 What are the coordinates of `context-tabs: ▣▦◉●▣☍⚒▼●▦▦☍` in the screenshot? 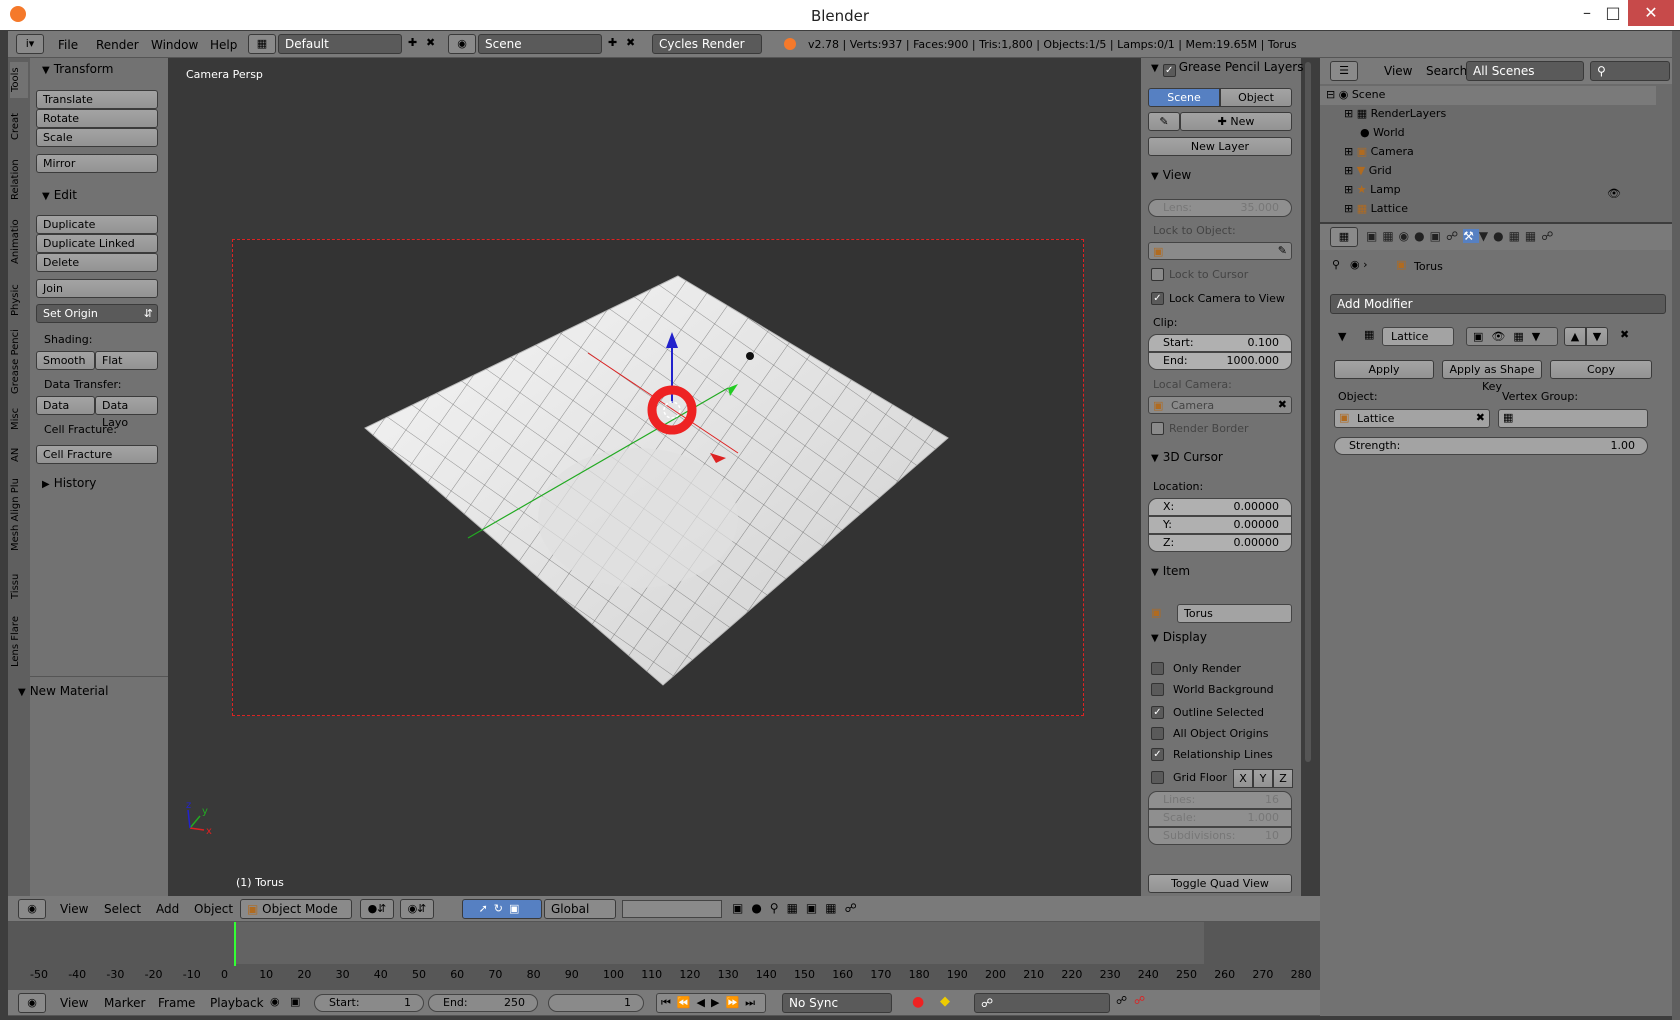 It's located at (1462, 236).